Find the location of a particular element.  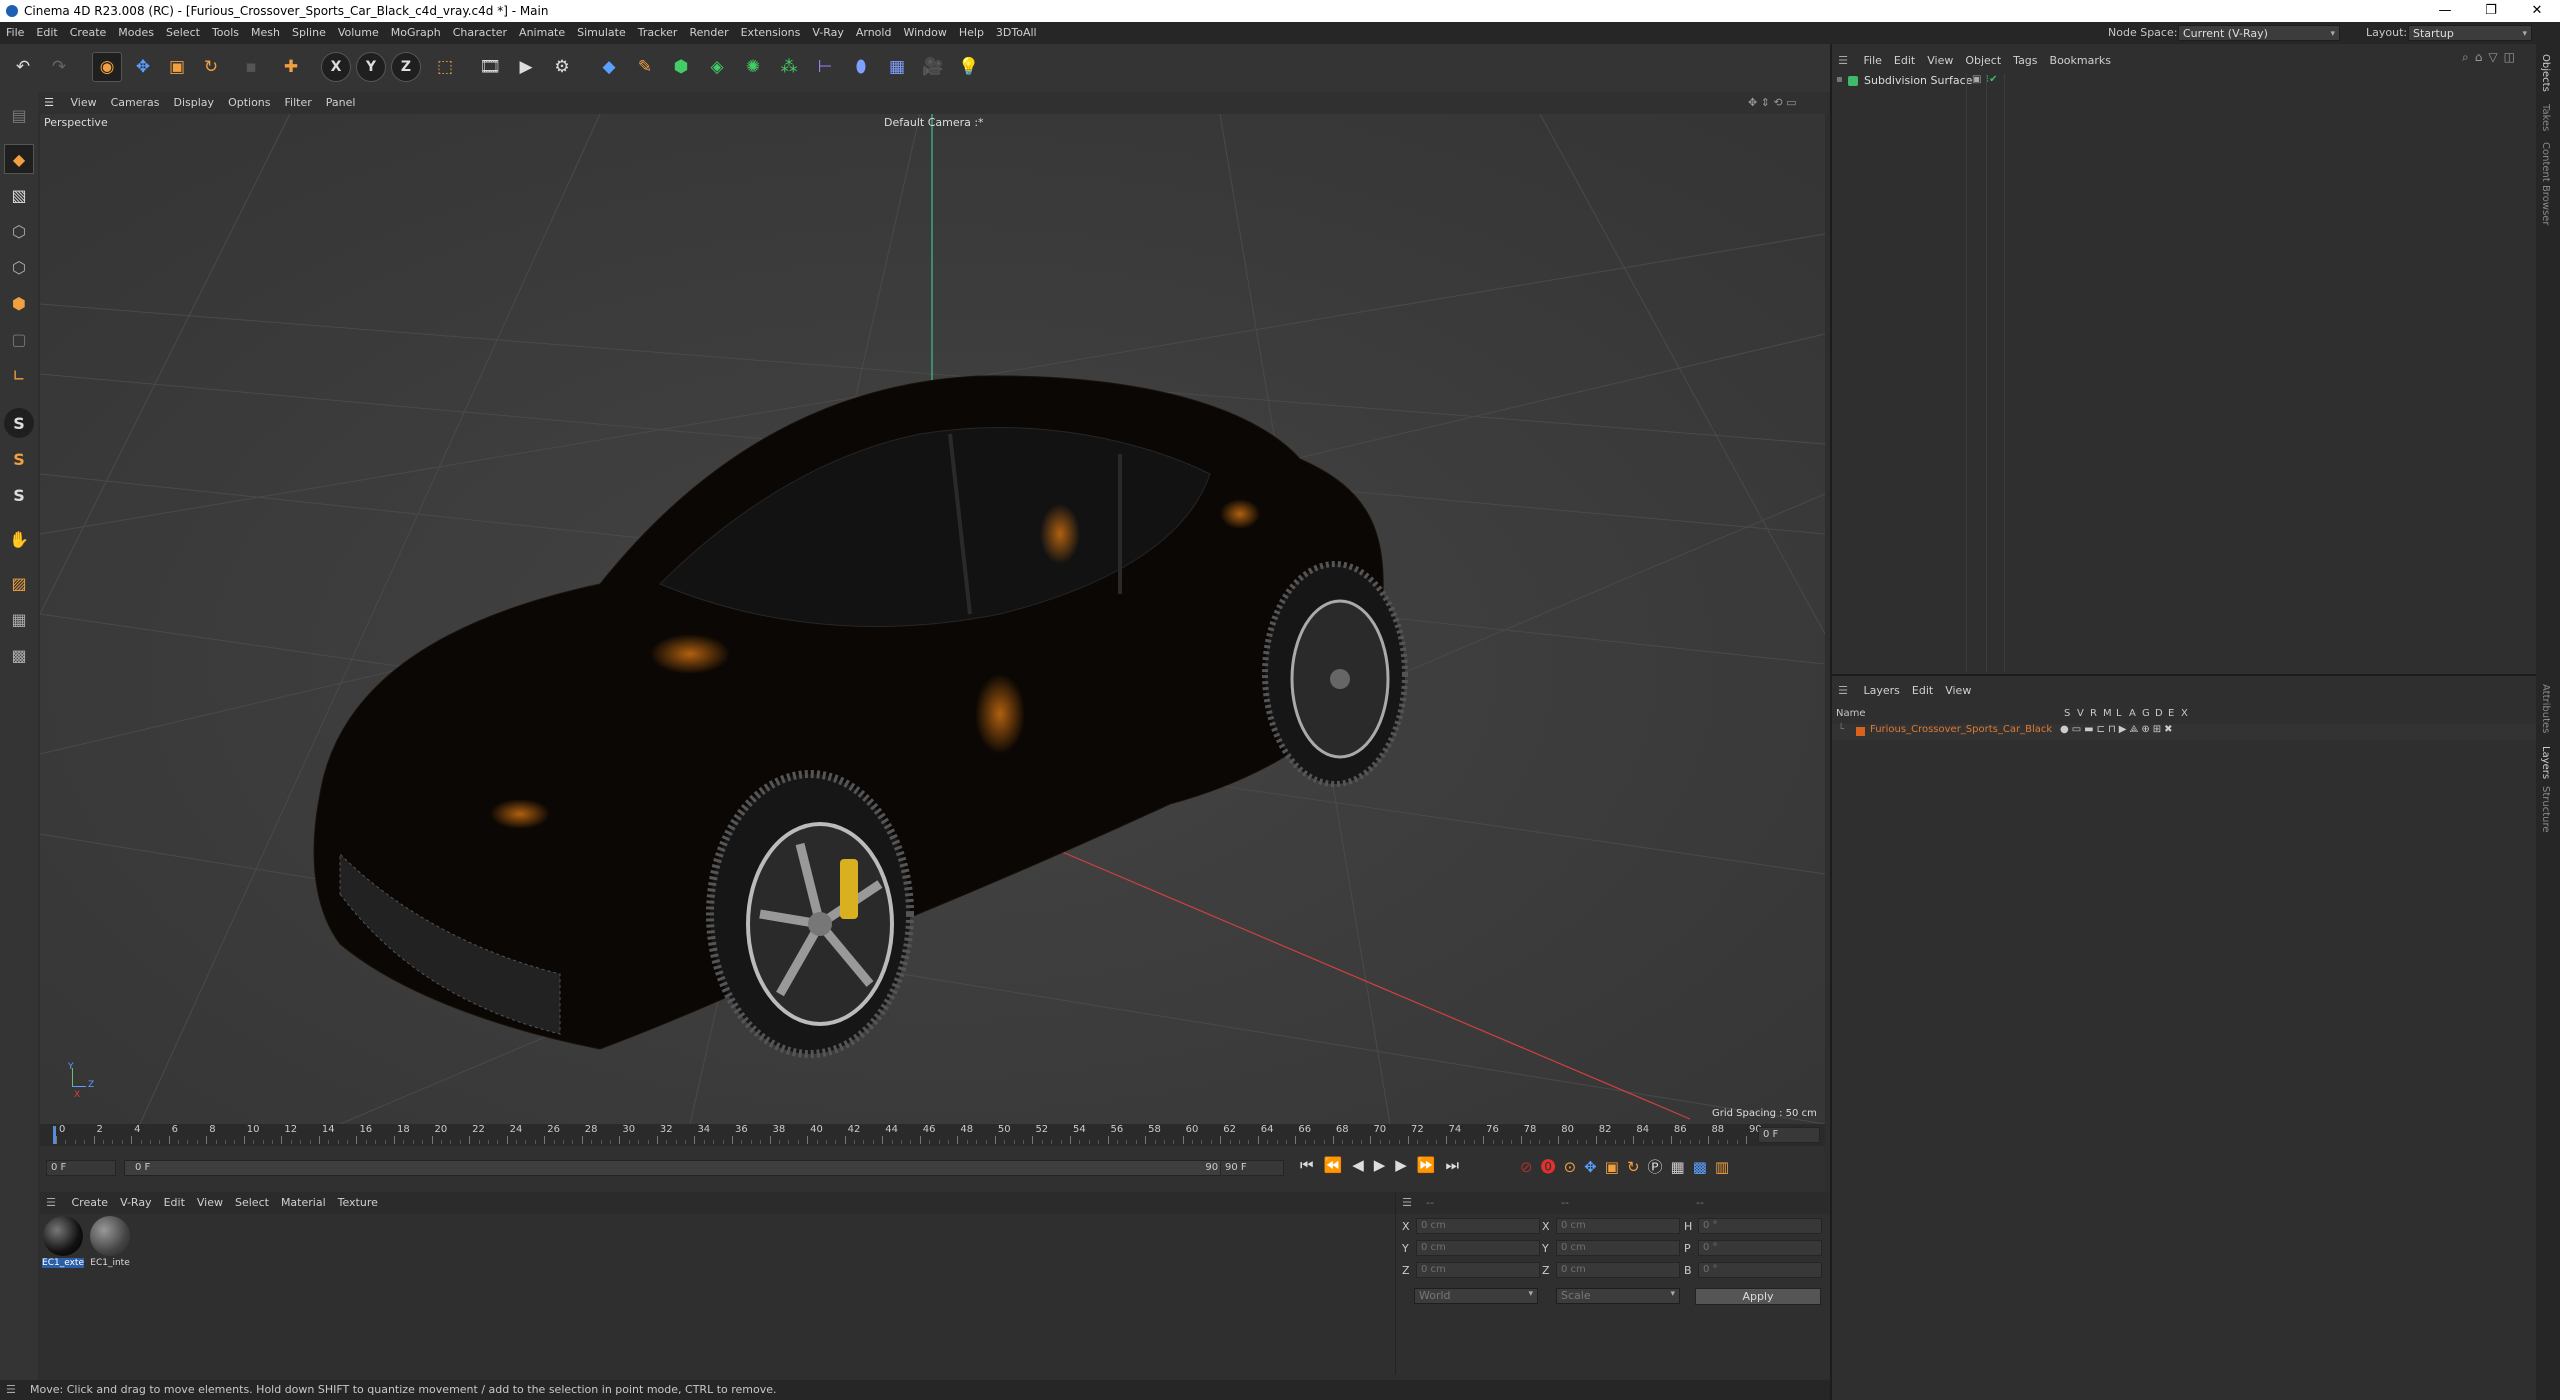

layer-menu-layers: Layers is located at coordinates (1882, 691).